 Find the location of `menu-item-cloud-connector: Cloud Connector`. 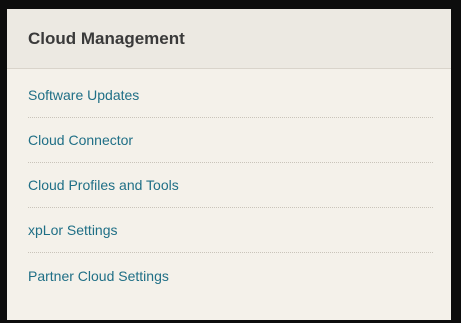

menu-item-cloud-connector: Cloud Connector is located at coordinates (230, 140).